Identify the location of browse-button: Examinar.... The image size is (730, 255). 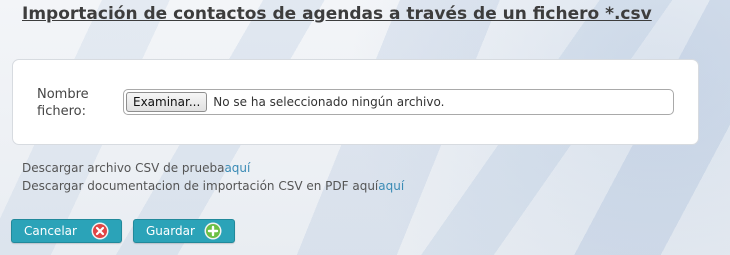
(167, 102).